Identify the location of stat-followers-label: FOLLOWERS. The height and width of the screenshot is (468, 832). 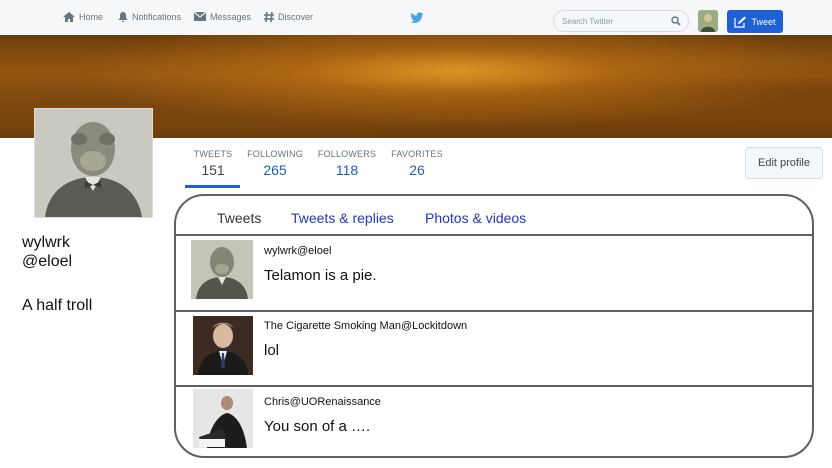
(347, 154).